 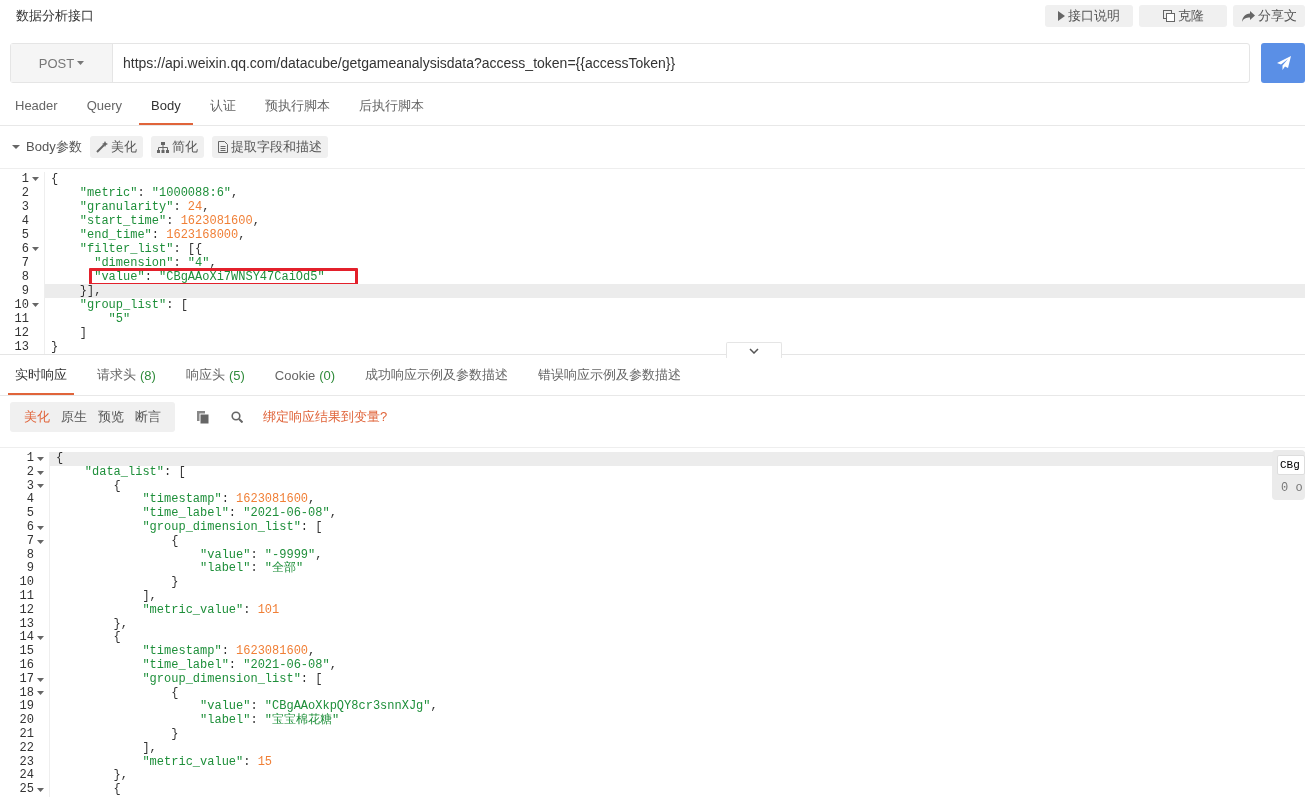 I want to click on code-line: "label": "全部", so click(x=251, y=569).